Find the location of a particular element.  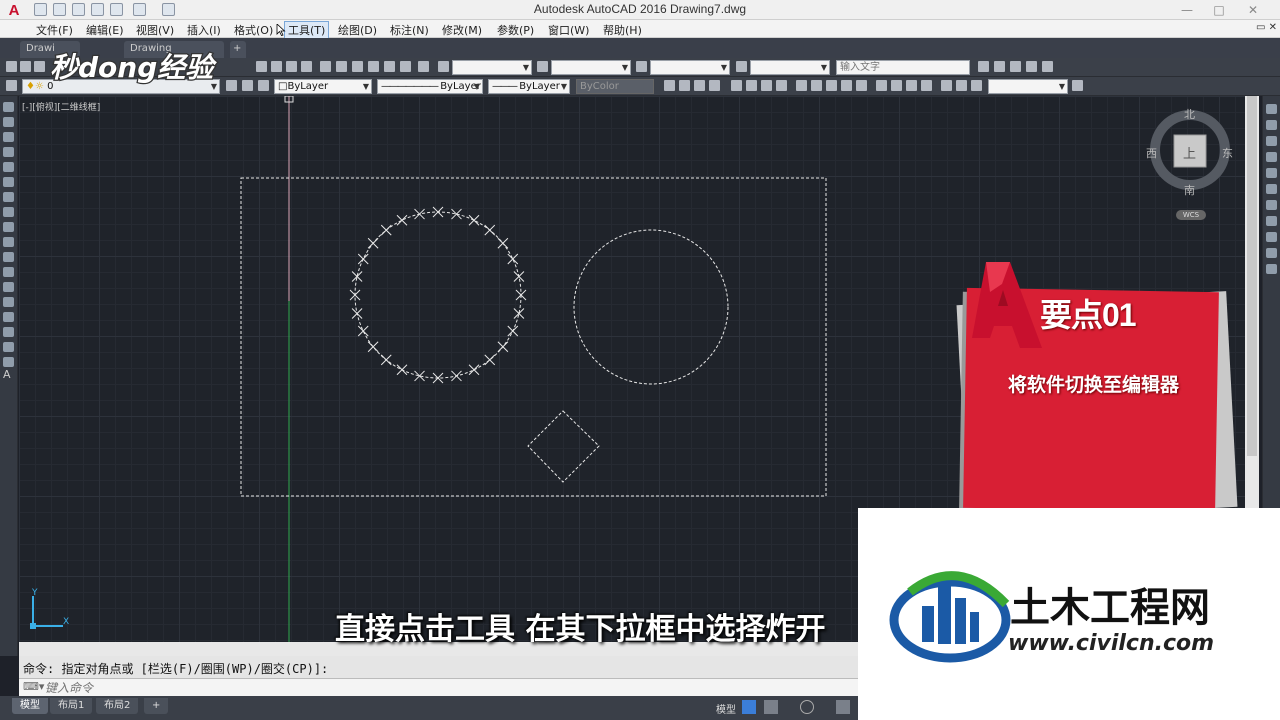

viewcube: 北 南 东 西 上 is located at coordinates (1189, 151).